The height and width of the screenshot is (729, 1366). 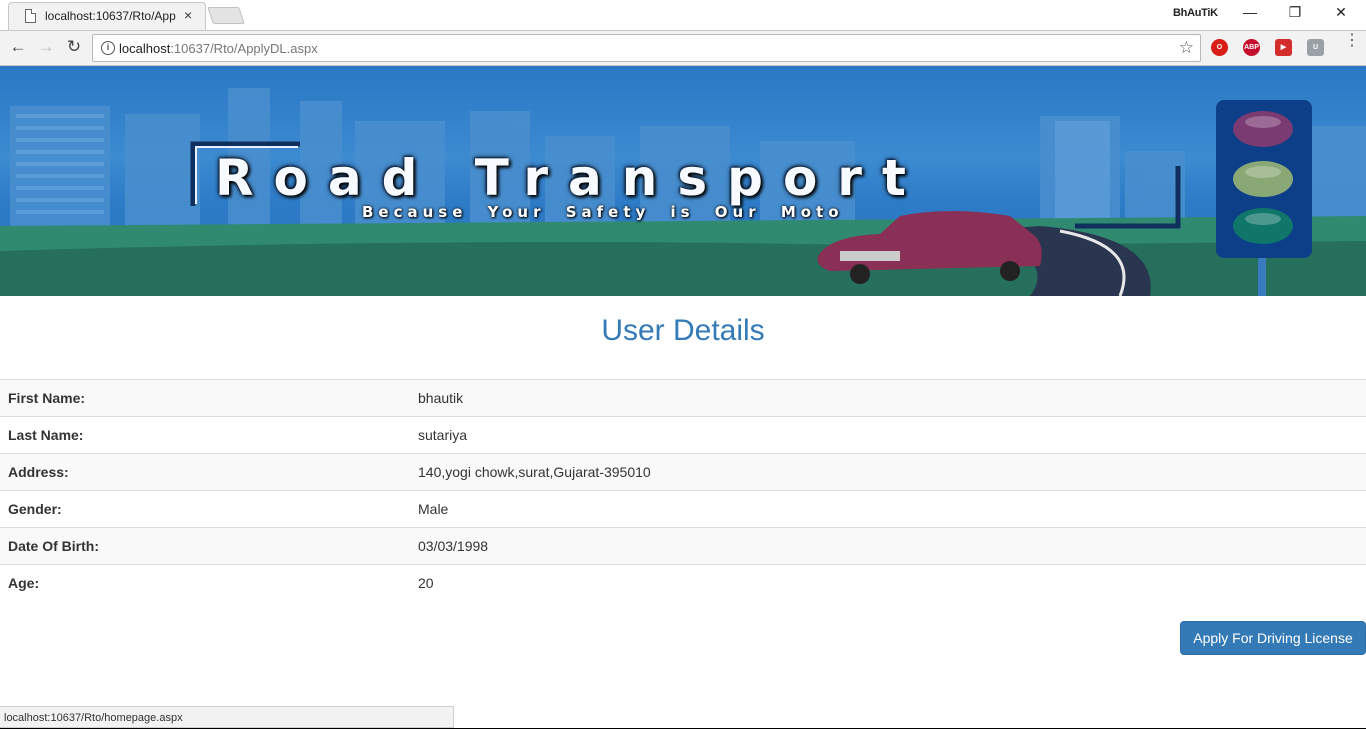 What do you see at coordinates (683, 15) in the screenshot?
I see `browser-titlebar: localhost:10637/Rto/App × BhAuTiK — ❐ ✕` at bounding box center [683, 15].